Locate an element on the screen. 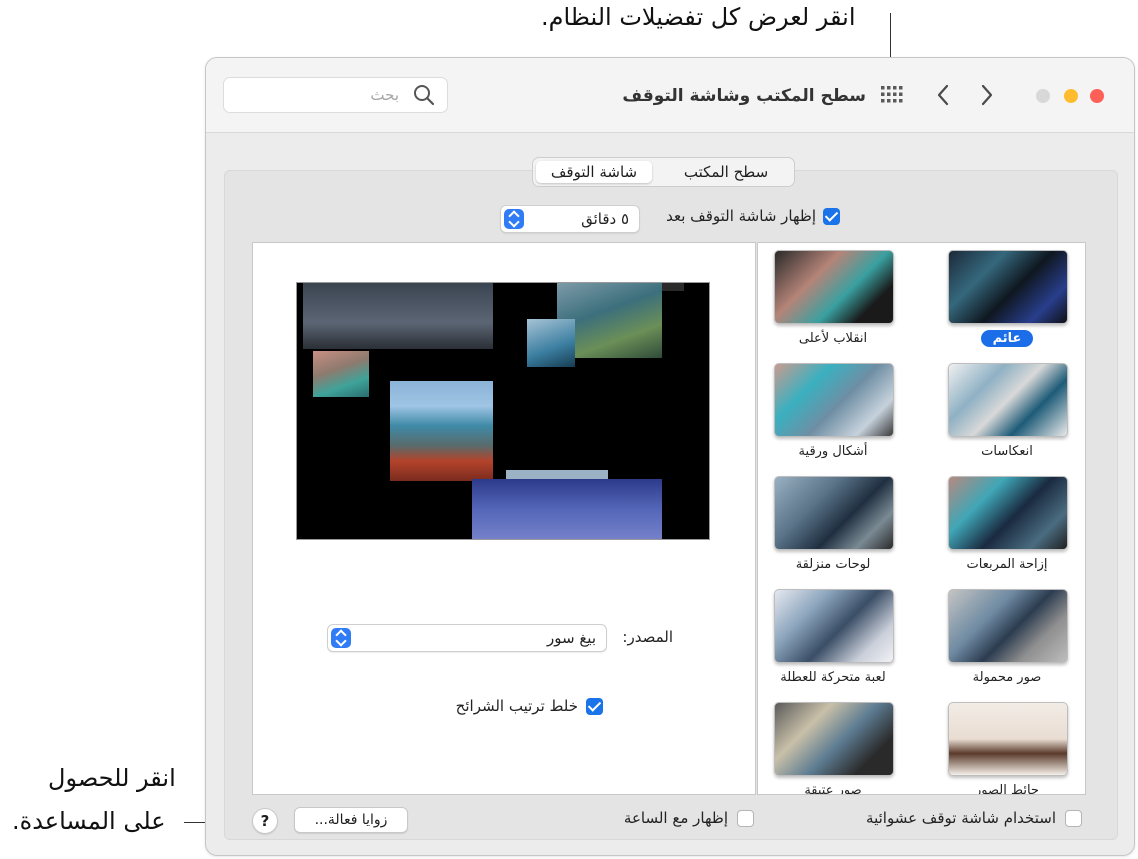 The height and width of the screenshot is (859, 1138). label-floating: عائم is located at coordinates (1007, 338).